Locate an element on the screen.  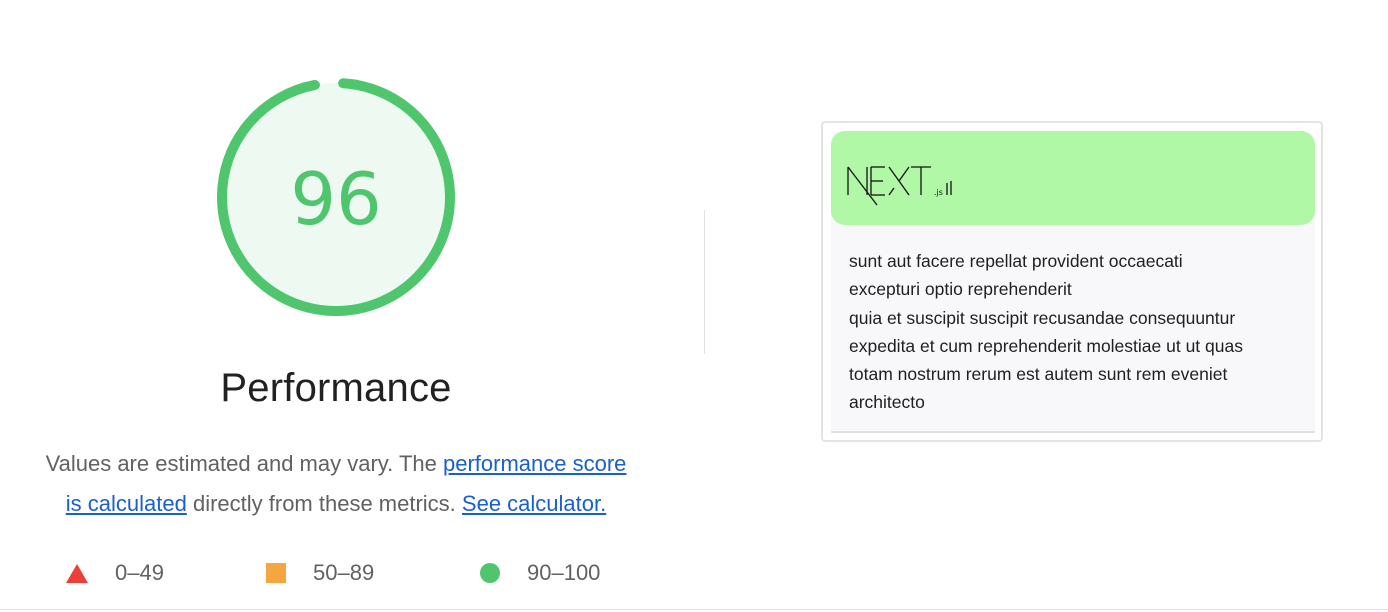
logo-suffix: .js is located at coordinates (938, 192).